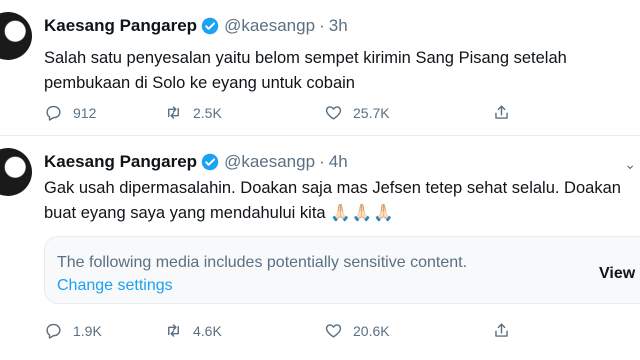 This screenshot has height=360, width=640. What do you see at coordinates (87, 330) in the screenshot?
I see `reply-count: 1.9K` at bounding box center [87, 330].